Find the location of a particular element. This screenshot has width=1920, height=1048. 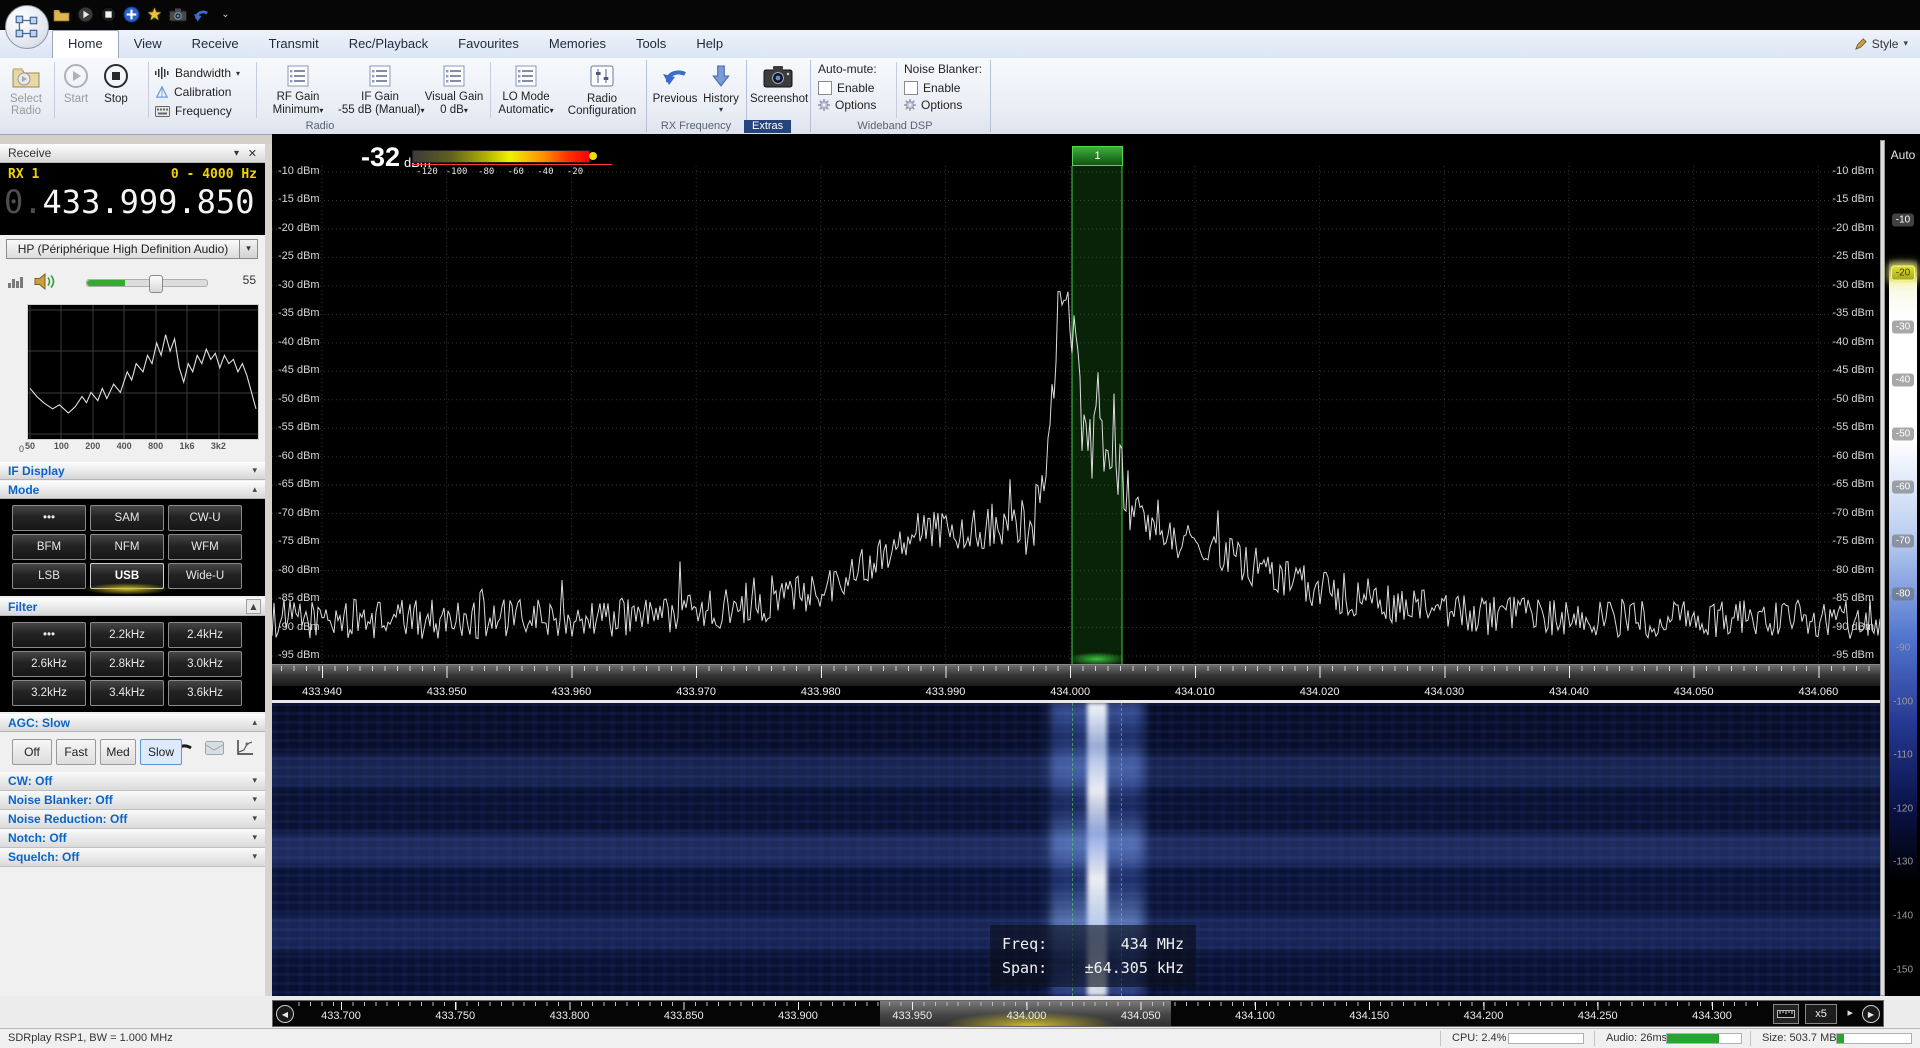

tab-transmit: Transmit is located at coordinates (294, 44).